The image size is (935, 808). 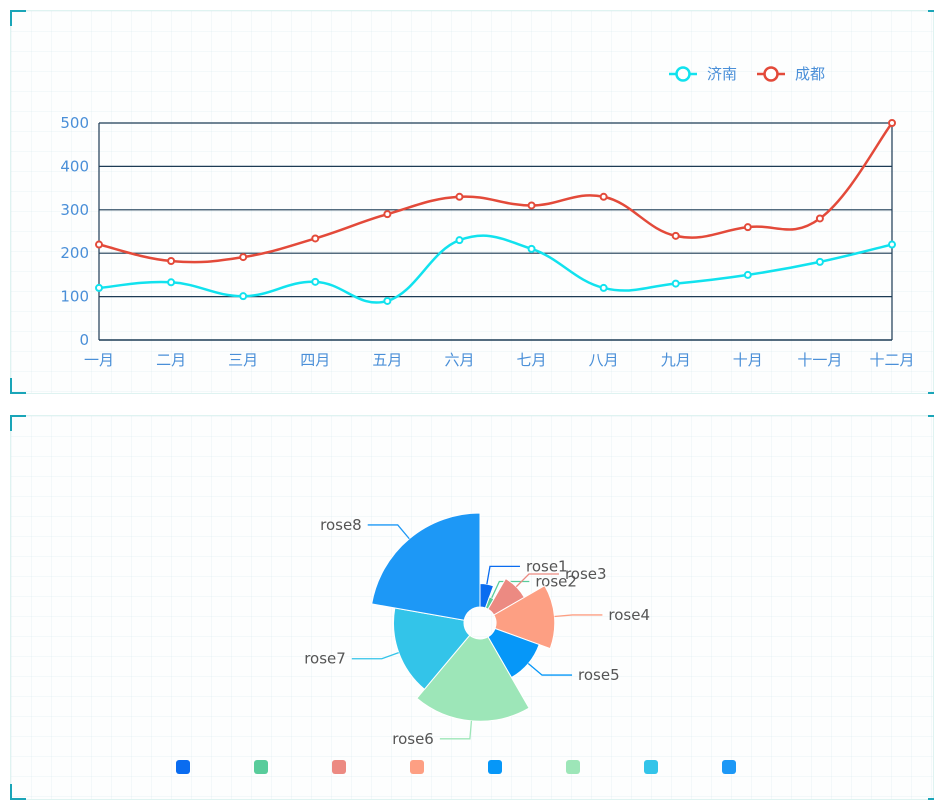 I want to click on slice-label: rose7, so click(x=325, y=659).